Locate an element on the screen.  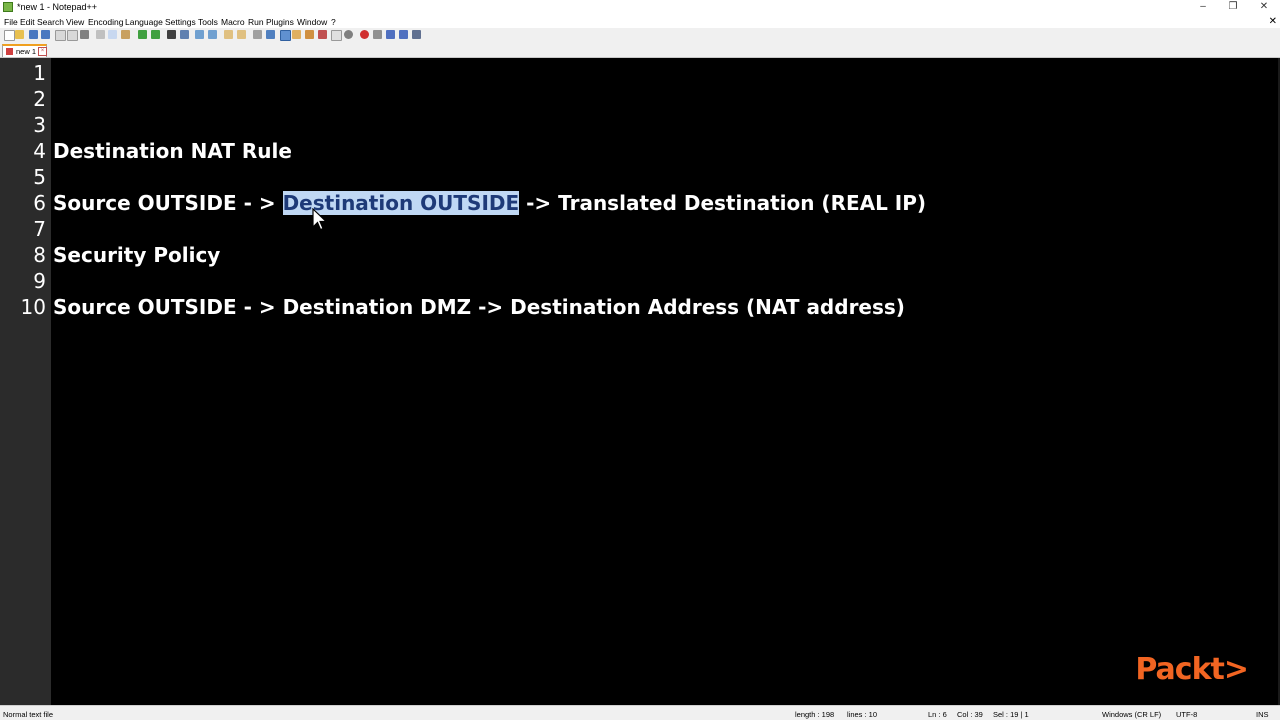
document-map-icon is located at coordinates (309, 34).